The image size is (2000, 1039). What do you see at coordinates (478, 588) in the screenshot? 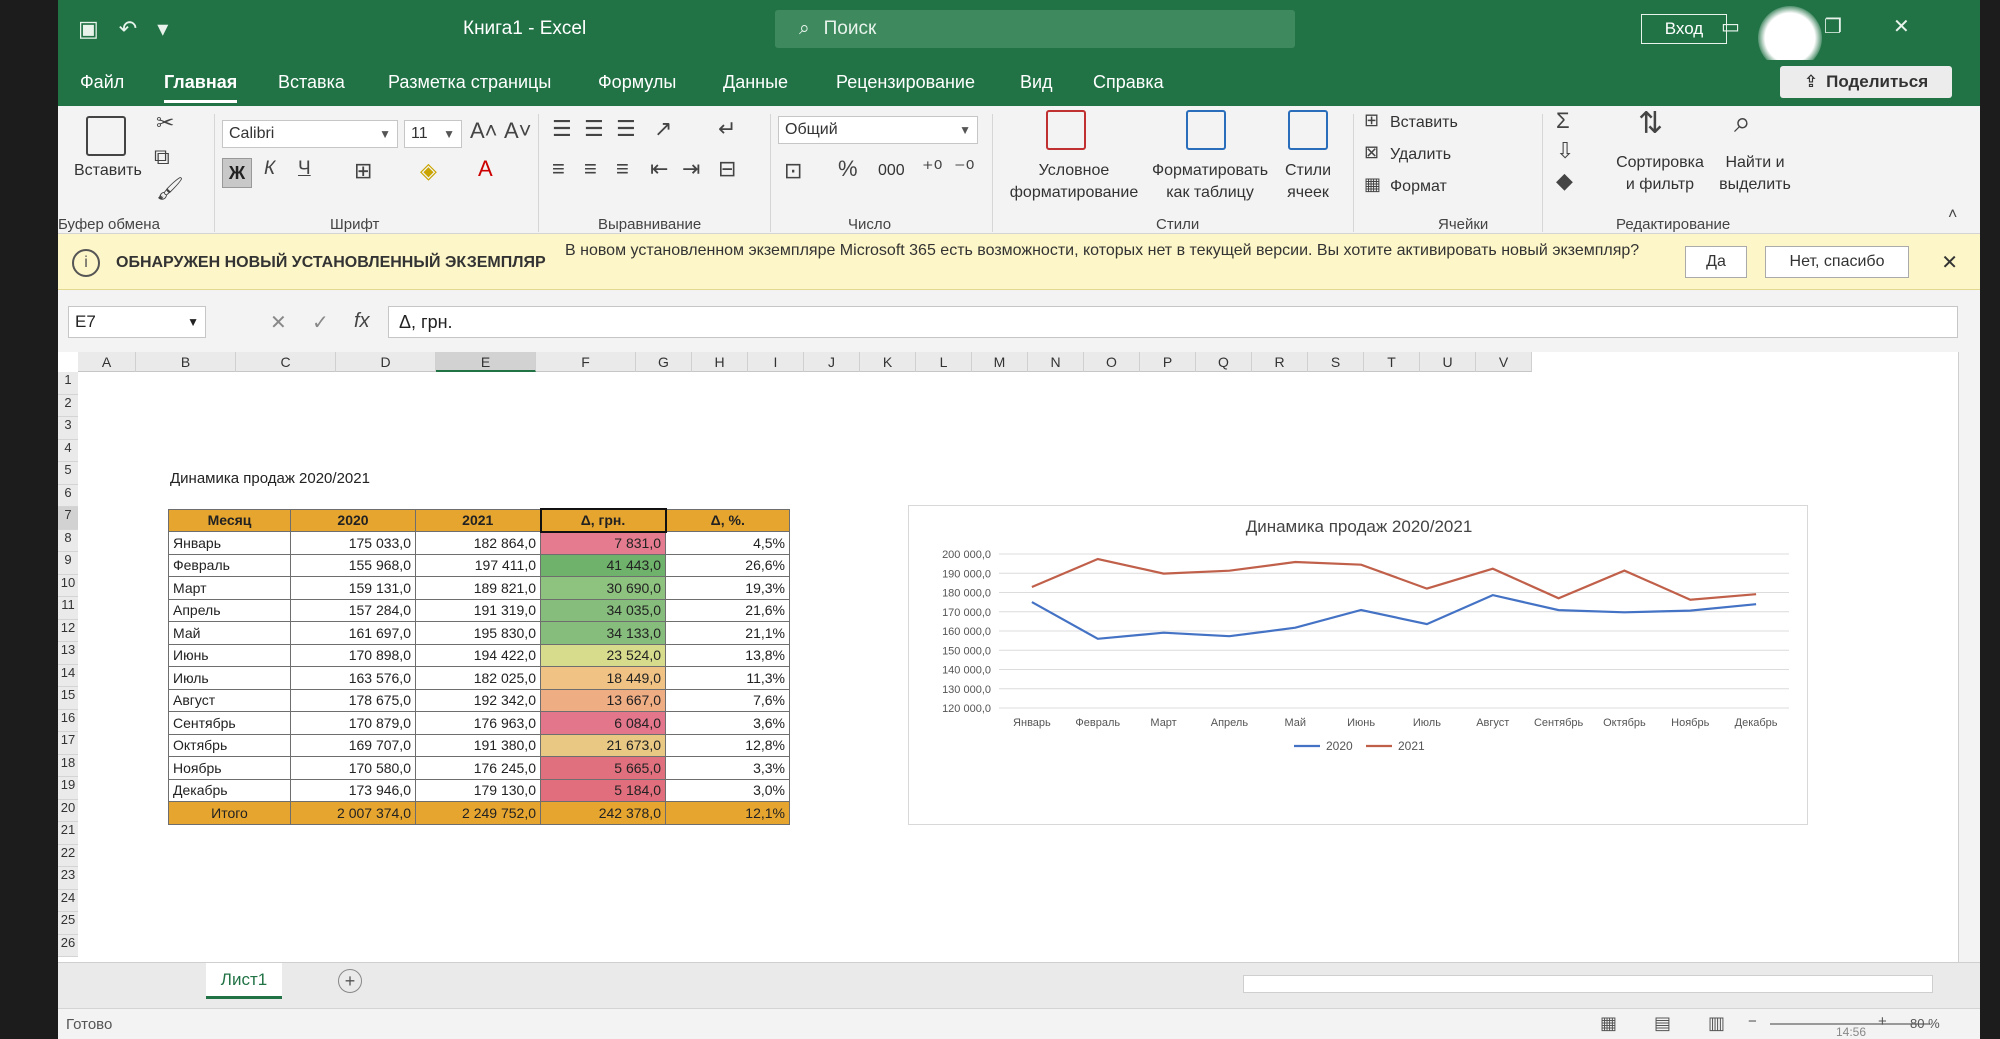
I see `value-cell: 189 821,0` at bounding box center [478, 588].